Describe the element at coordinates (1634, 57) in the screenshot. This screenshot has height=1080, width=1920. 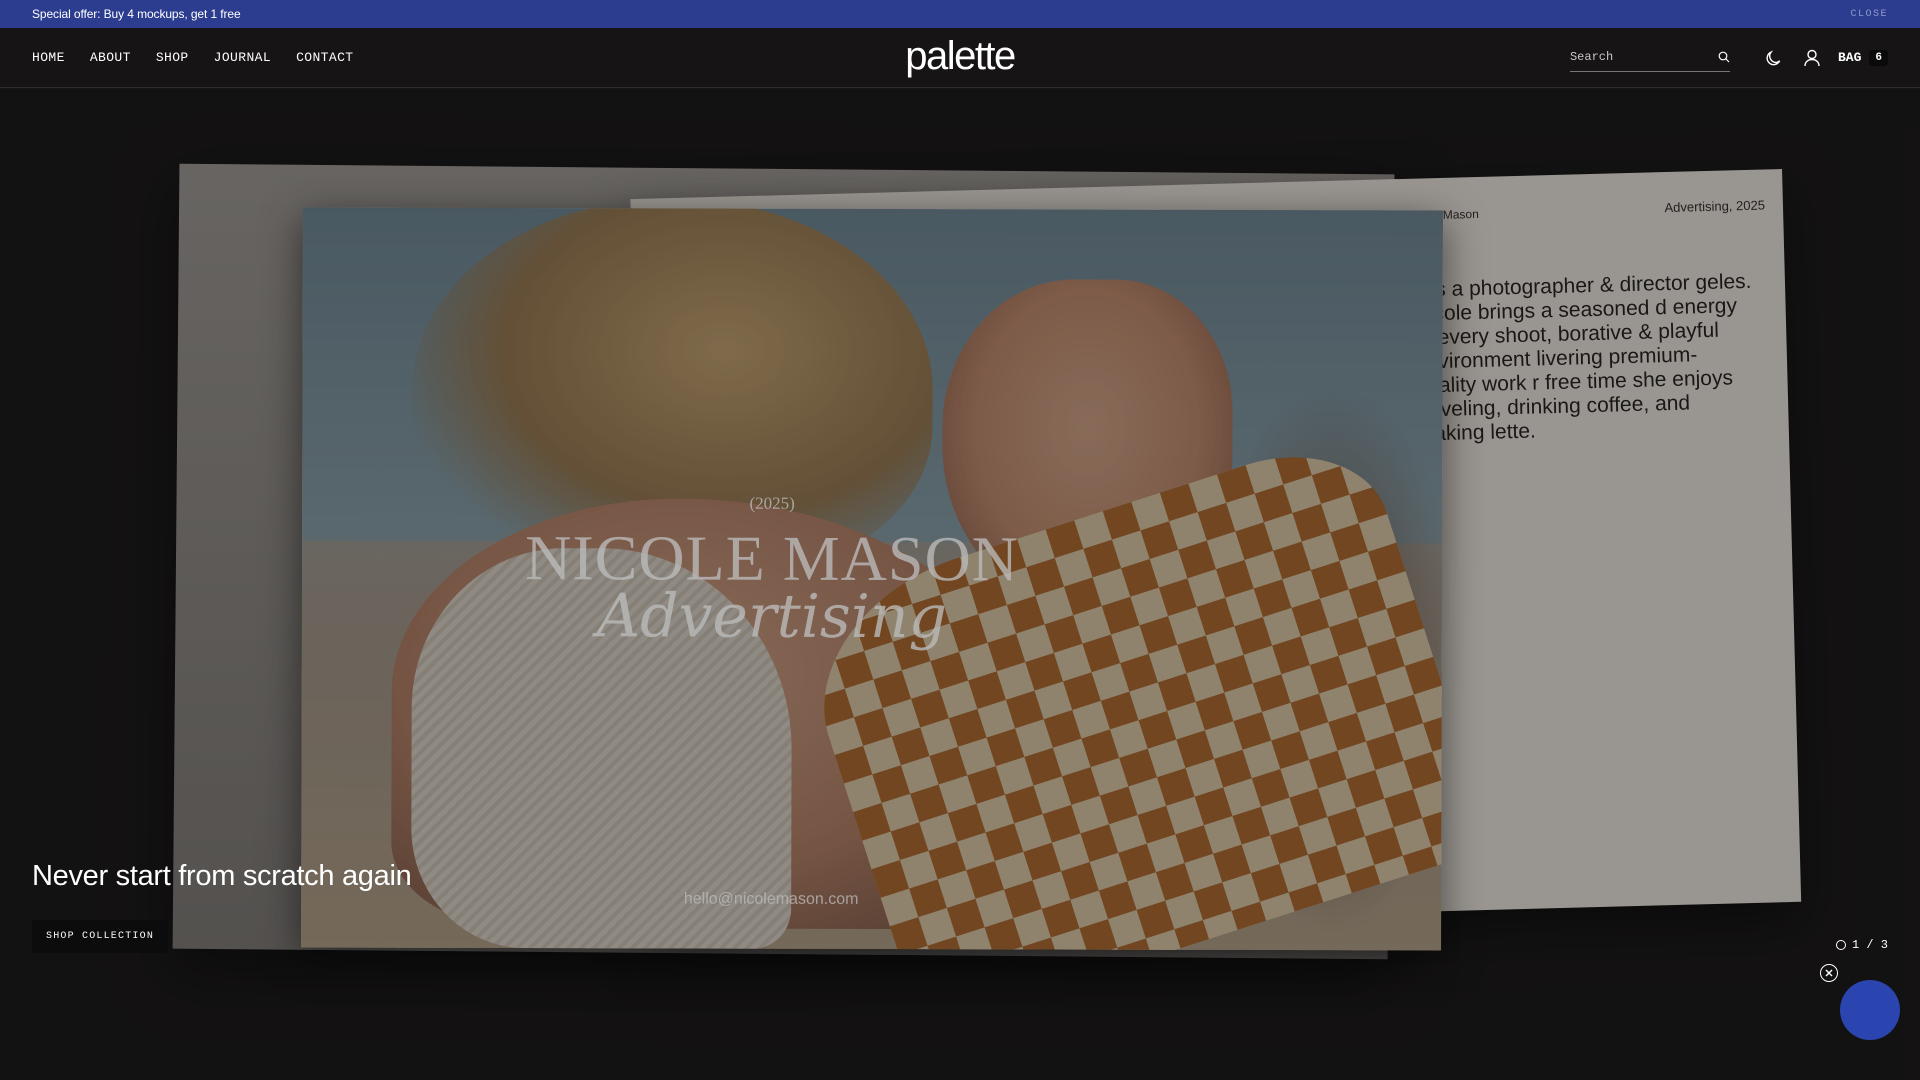
I see `search-input` at that location.